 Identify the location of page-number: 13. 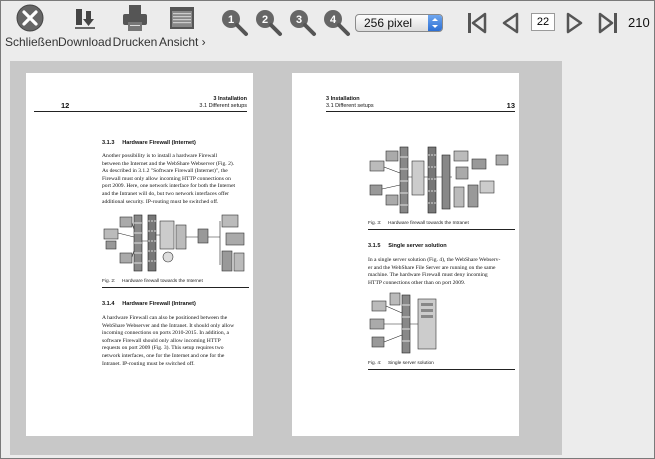
(510, 105).